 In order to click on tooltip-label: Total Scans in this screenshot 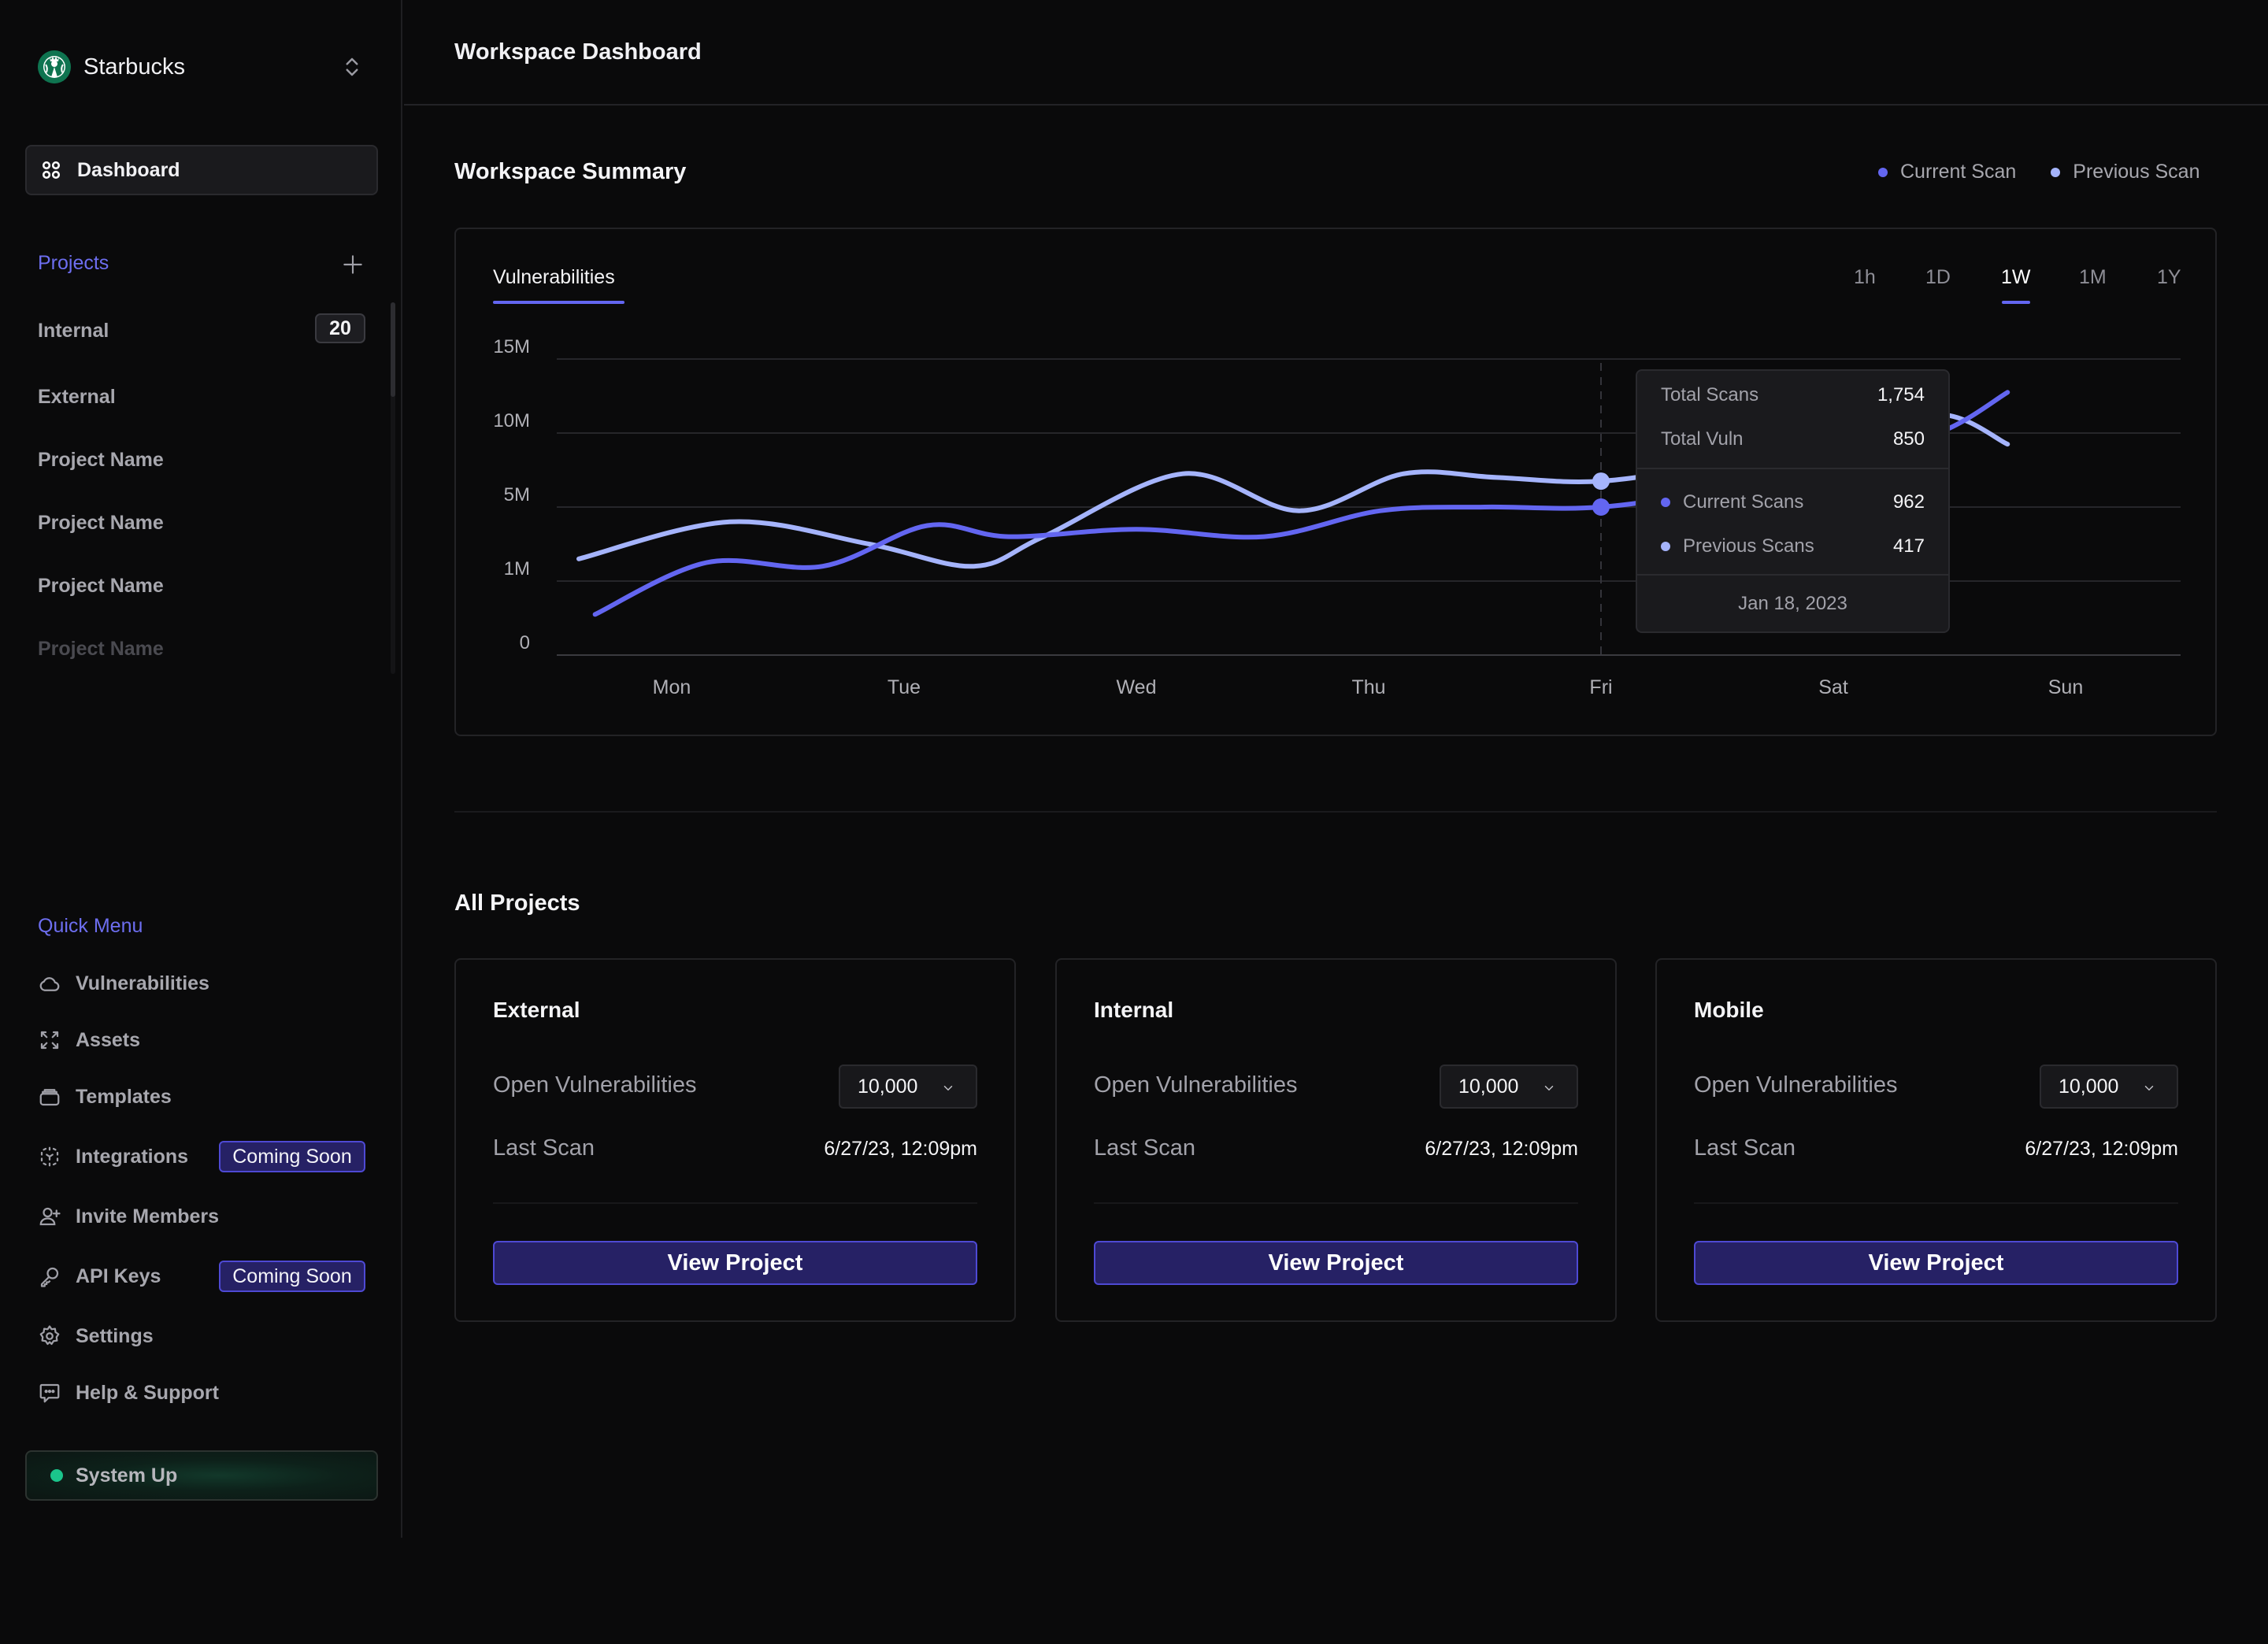, I will do `click(1710, 394)`.